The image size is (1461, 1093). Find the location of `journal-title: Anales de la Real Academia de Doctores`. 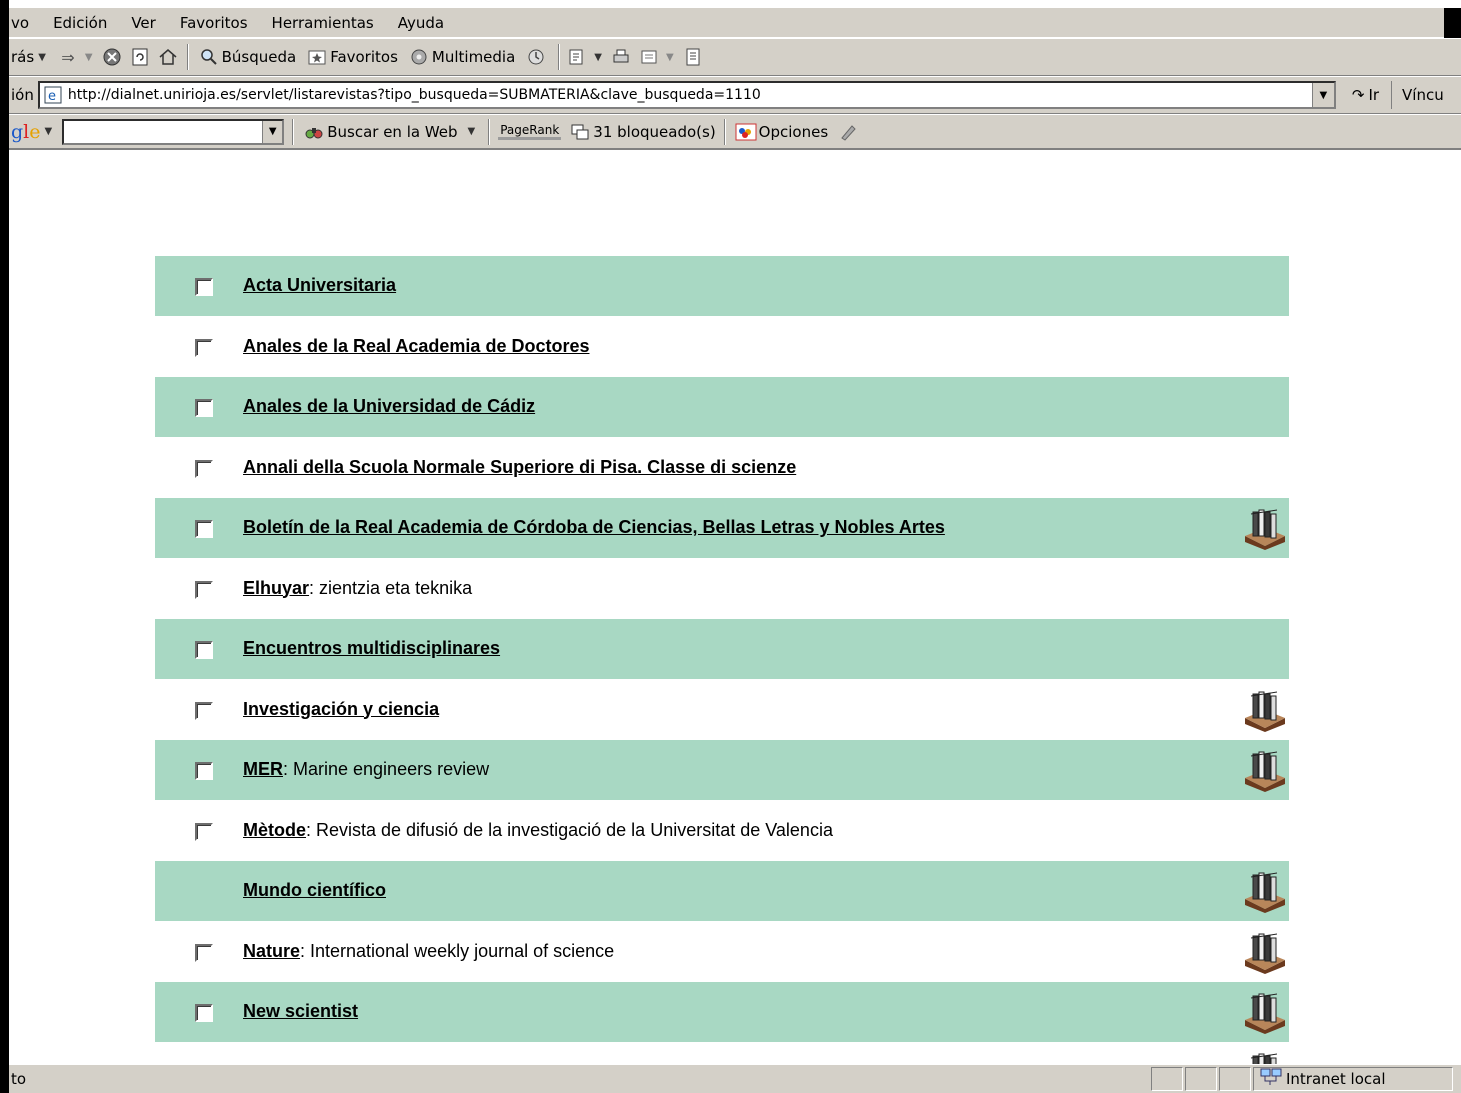

journal-title: Anales de la Real Academia de Doctores is located at coordinates (416, 346).